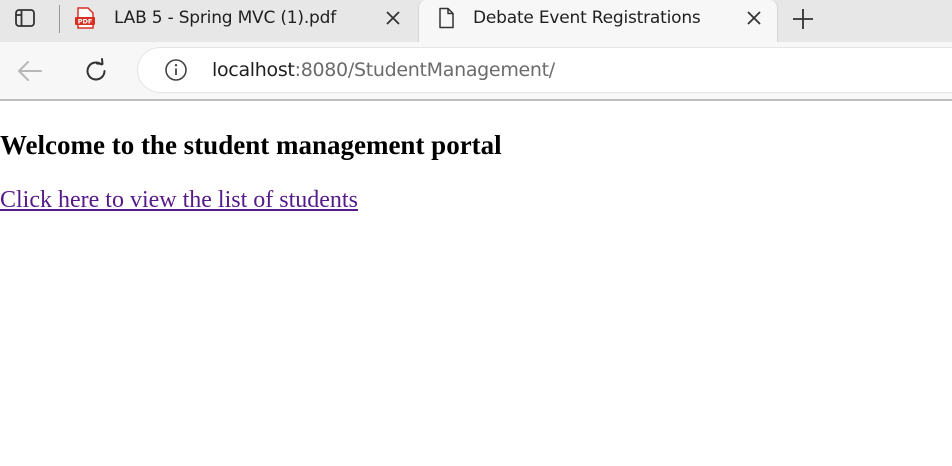 The height and width of the screenshot is (466, 952). Describe the element at coordinates (85, 22) in the screenshot. I see `svg-text: PDF` at that location.